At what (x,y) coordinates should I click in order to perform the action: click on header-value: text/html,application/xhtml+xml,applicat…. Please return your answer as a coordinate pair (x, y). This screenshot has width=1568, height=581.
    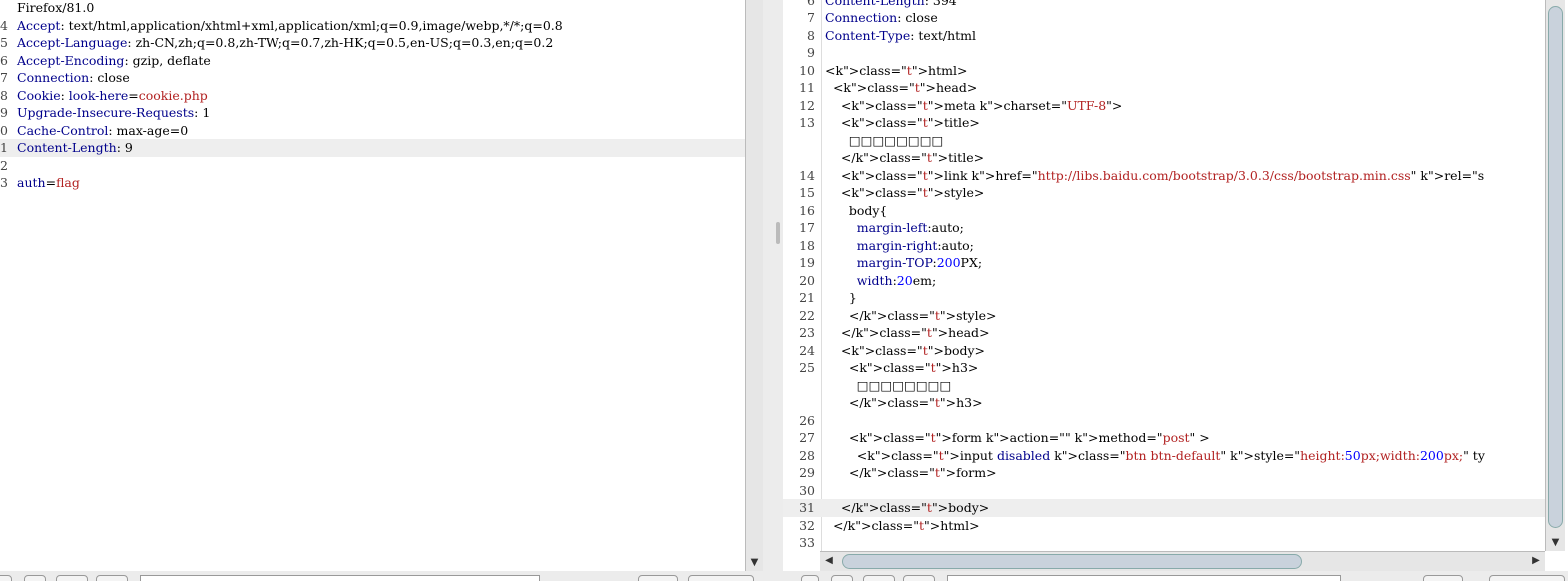
    Looking at the image, I should click on (315, 25).